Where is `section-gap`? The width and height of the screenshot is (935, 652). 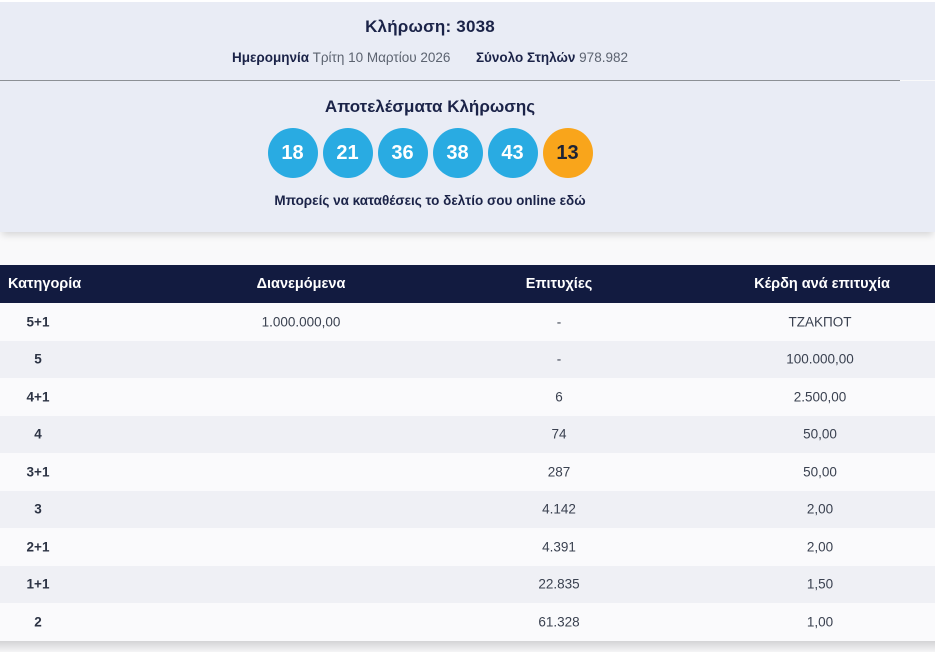
section-gap is located at coordinates (467, 248).